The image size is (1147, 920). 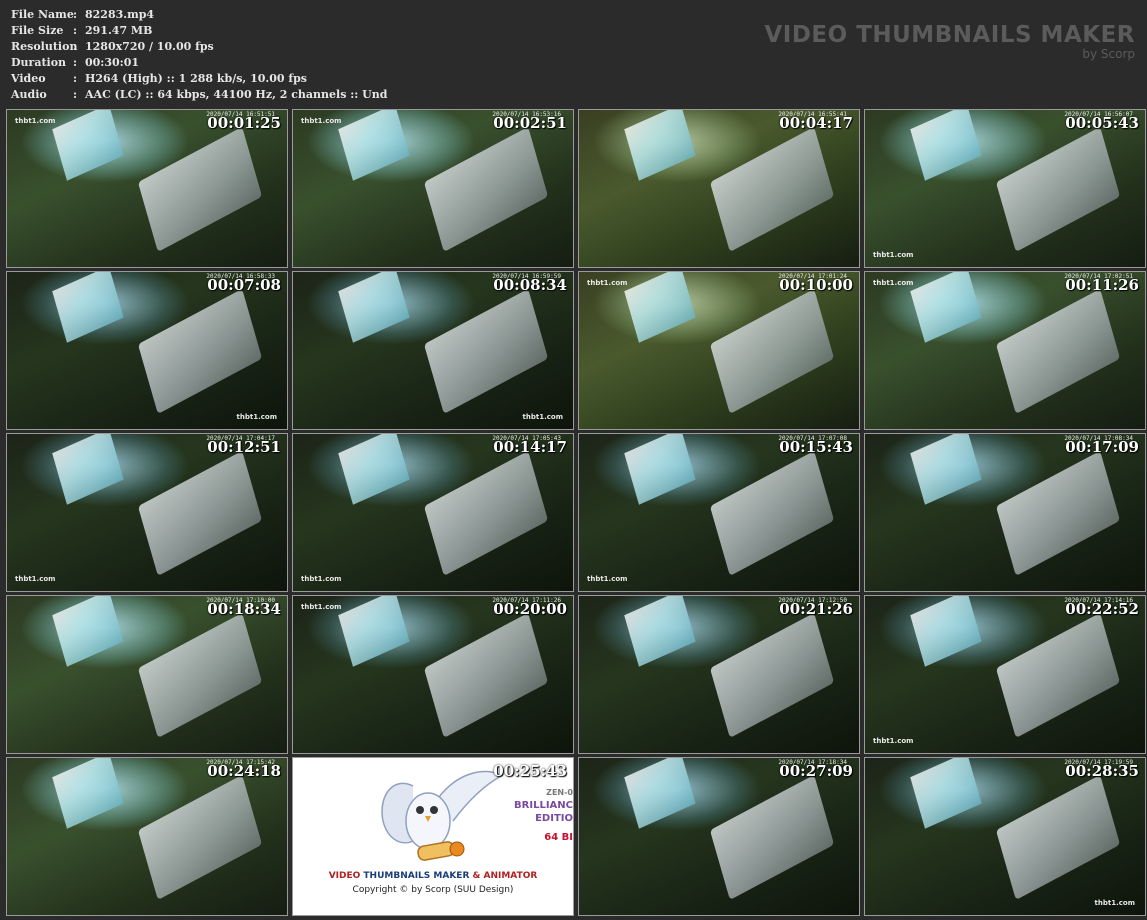 What do you see at coordinates (1102, 285) in the screenshot?
I see `thumbnail-timestamp: 00:11:26` at bounding box center [1102, 285].